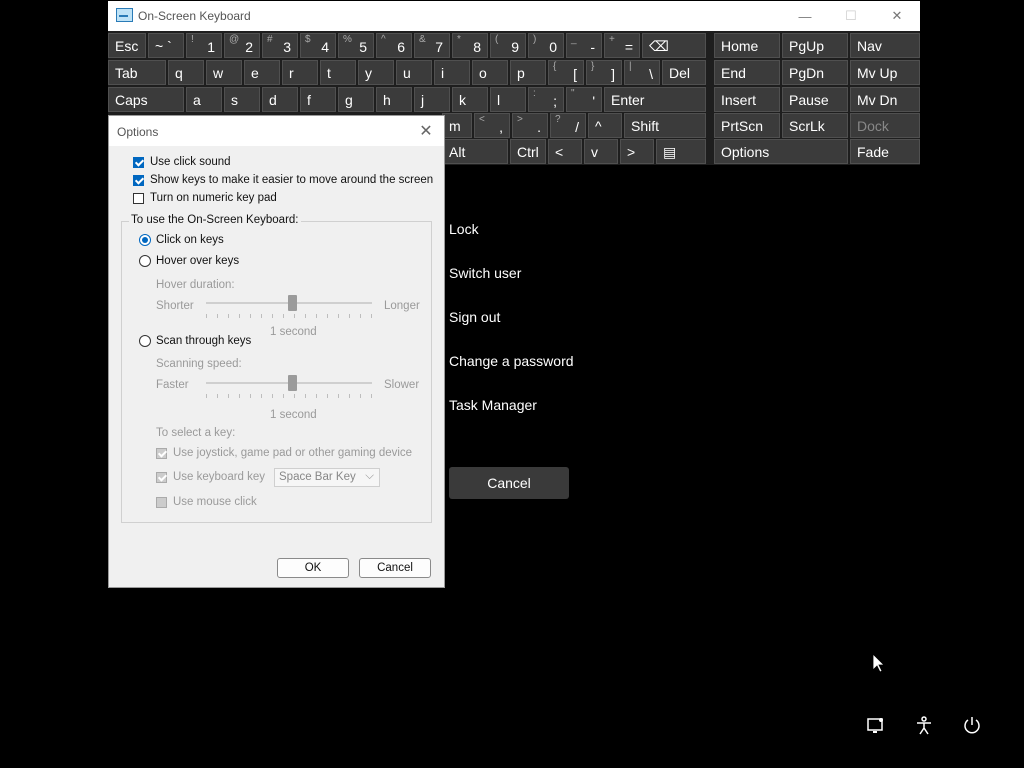 The height and width of the screenshot is (768, 1024). I want to click on nav-key-1-0: End, so click(747, 72).